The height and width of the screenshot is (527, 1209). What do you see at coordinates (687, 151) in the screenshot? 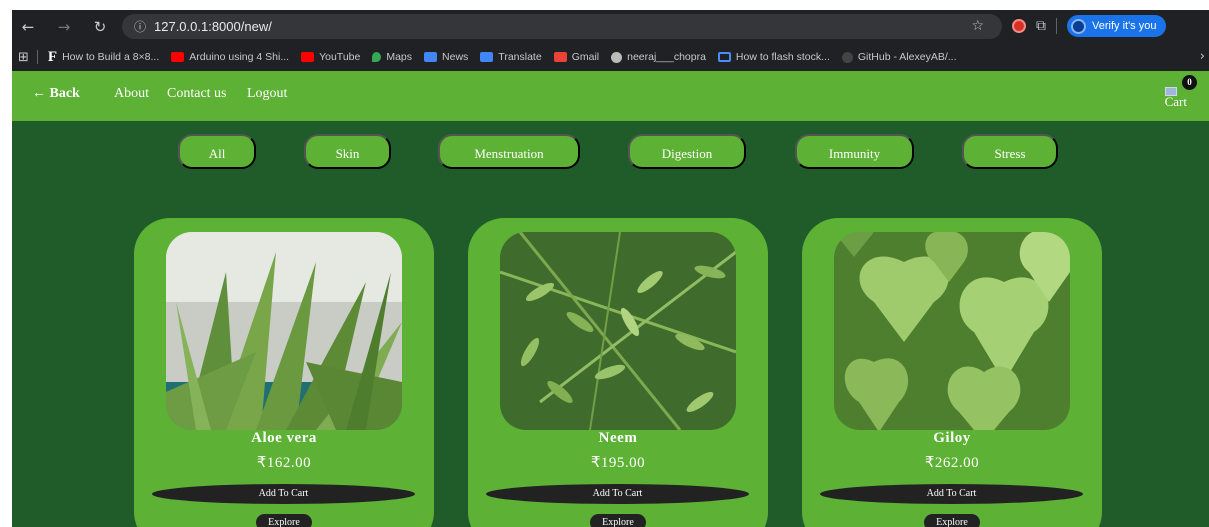
I see `filter-digestion-button: Digestion` at bounding box center [687, 151].